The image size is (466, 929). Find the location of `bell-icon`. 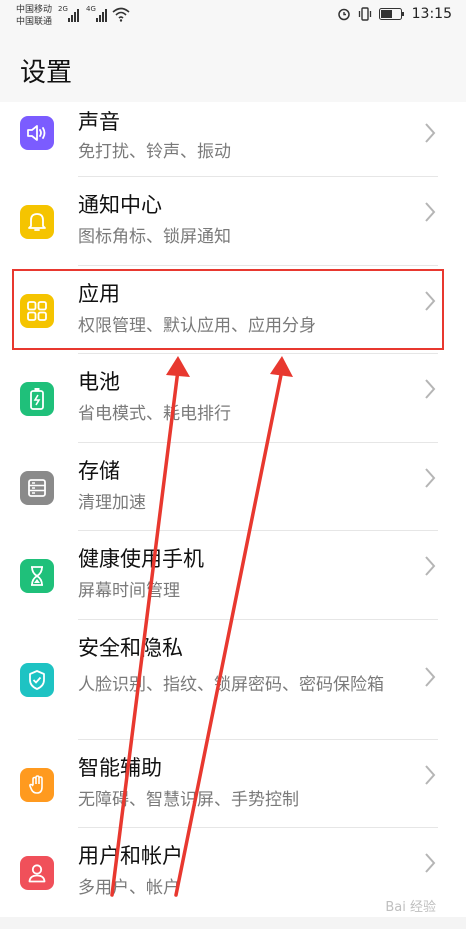

bell-icon is located at coordinates (37, 222).